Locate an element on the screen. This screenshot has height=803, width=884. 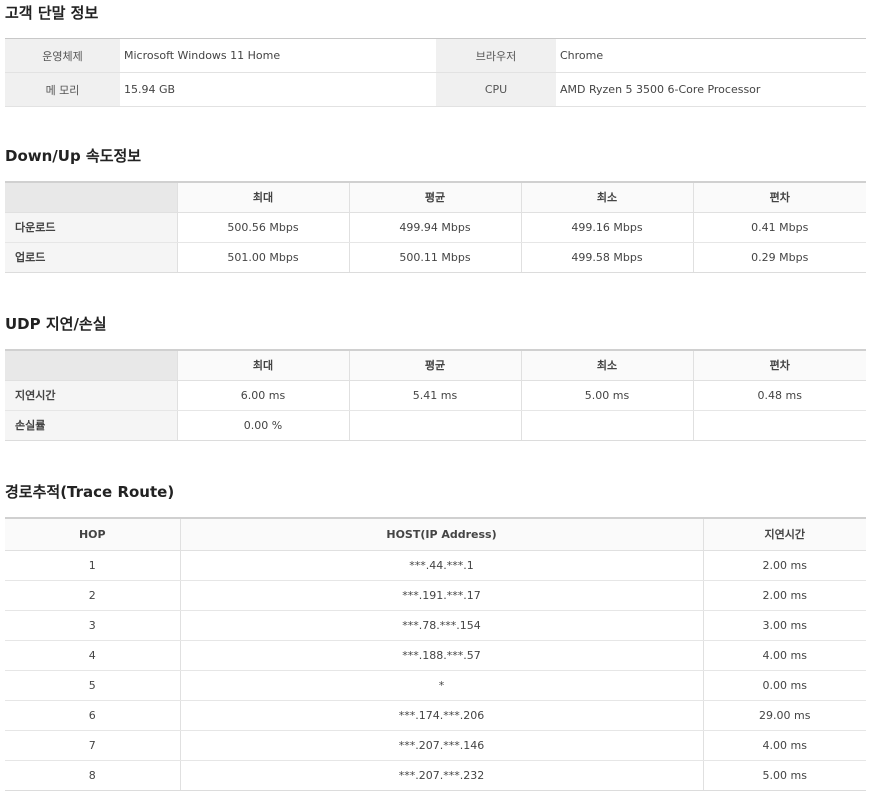
host-cell: ***.78.***.154 is located at coordinates (441, 625).